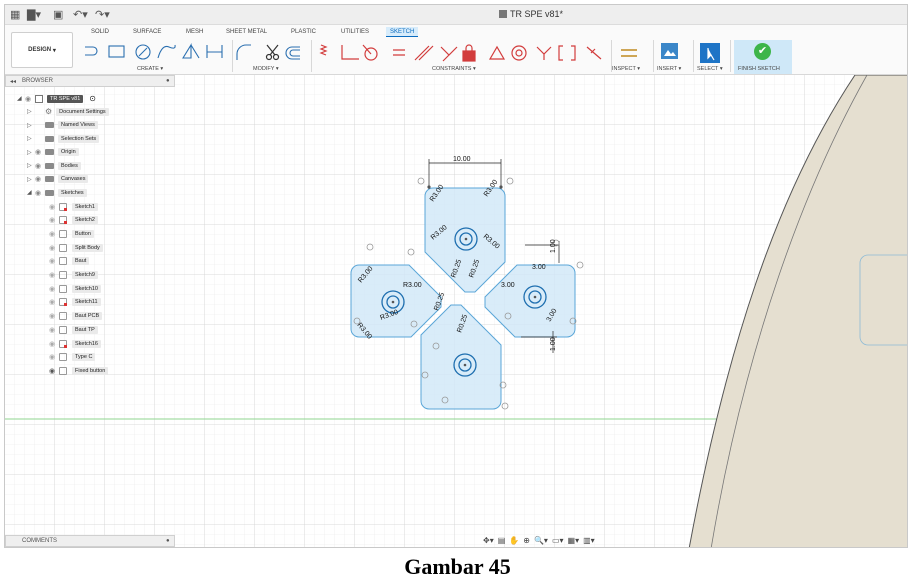 This screenshot has width=915, height=586. What do you see at coordinates (399, 52) in the screenshot?
I see `equal-icon` at bounding box center [399, 52].